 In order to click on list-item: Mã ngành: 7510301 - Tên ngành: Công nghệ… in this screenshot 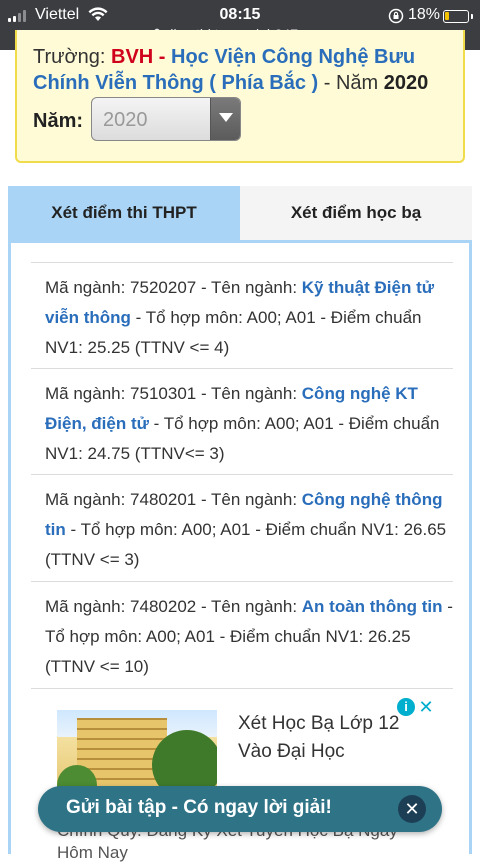, I will do `click(242, 418)`.